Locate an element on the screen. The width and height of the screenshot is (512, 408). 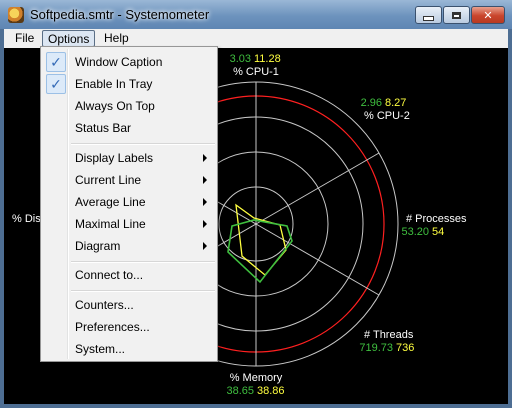
window-title: Softpedia.smtr - Systemometer is located at coordinates (120, 14).